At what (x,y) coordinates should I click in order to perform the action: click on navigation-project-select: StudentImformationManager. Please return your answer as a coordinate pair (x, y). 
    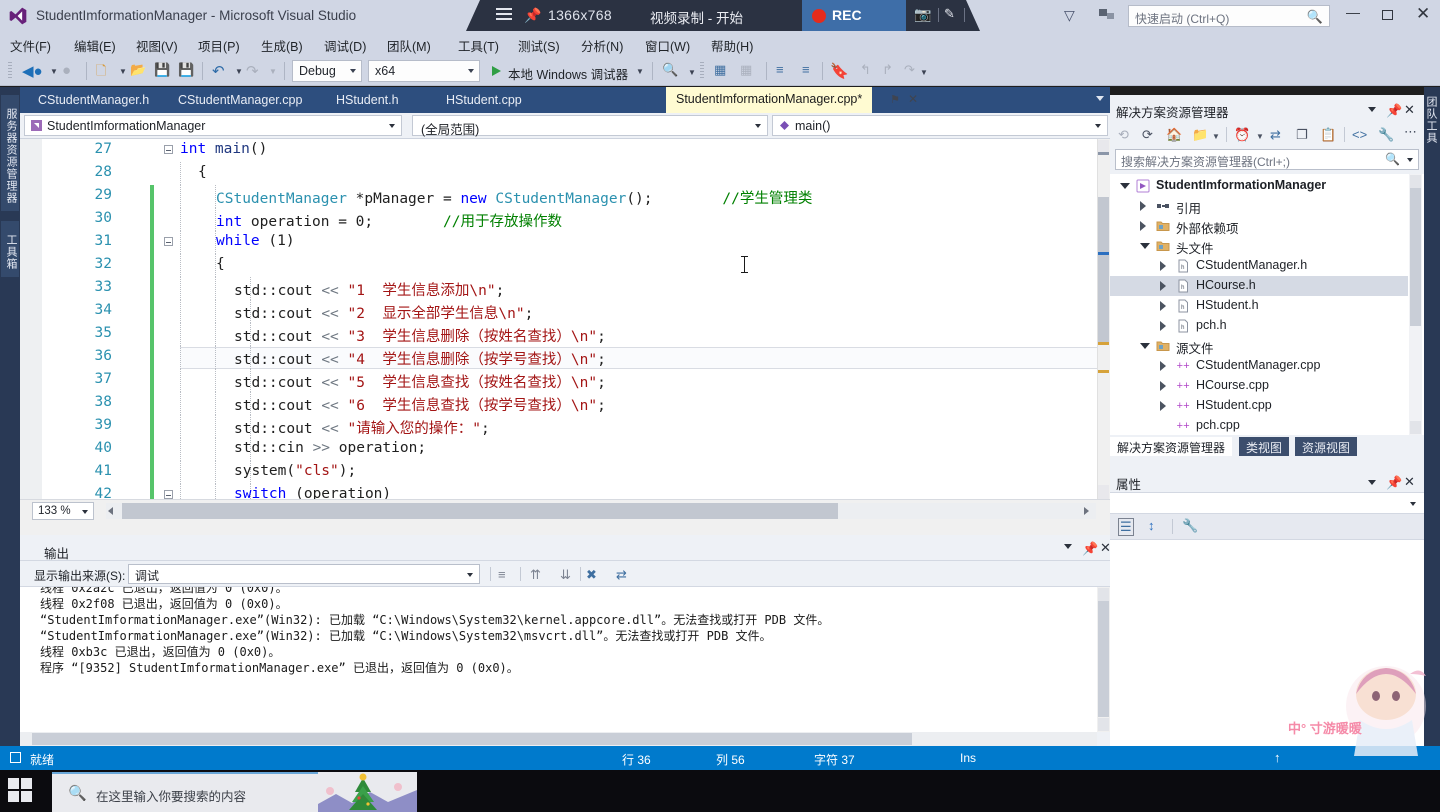
    Looking at the image, I should click on (213, 125).